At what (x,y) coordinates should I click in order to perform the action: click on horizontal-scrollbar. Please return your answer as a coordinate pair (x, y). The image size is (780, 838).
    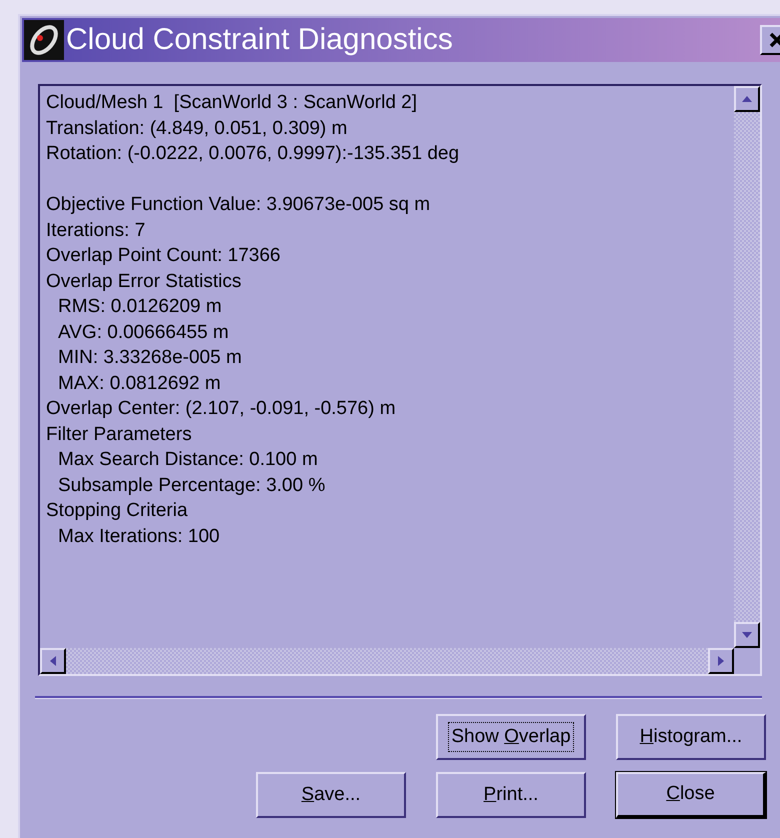
    Looking at the image, I should click on (387, 661).